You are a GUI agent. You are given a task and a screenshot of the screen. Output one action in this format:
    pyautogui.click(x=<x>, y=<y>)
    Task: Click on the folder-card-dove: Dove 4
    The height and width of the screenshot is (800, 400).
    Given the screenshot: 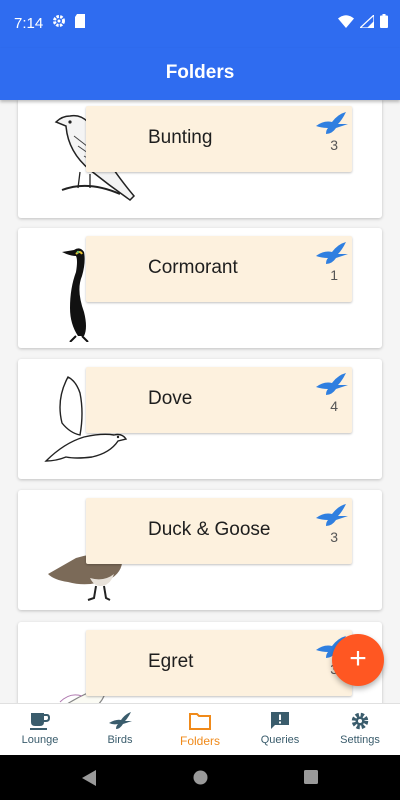 What is the action you would take?
    pyautogui.click(x=200, y=419)
    